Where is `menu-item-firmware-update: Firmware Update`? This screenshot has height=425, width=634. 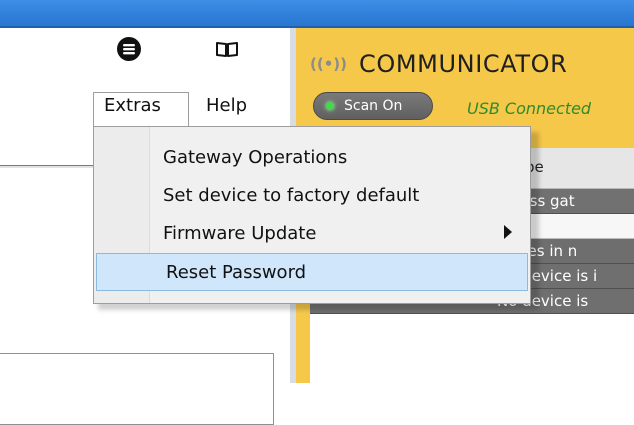
menu-item-firmware-update: Firmware Update is located at coordinates (312, 233).